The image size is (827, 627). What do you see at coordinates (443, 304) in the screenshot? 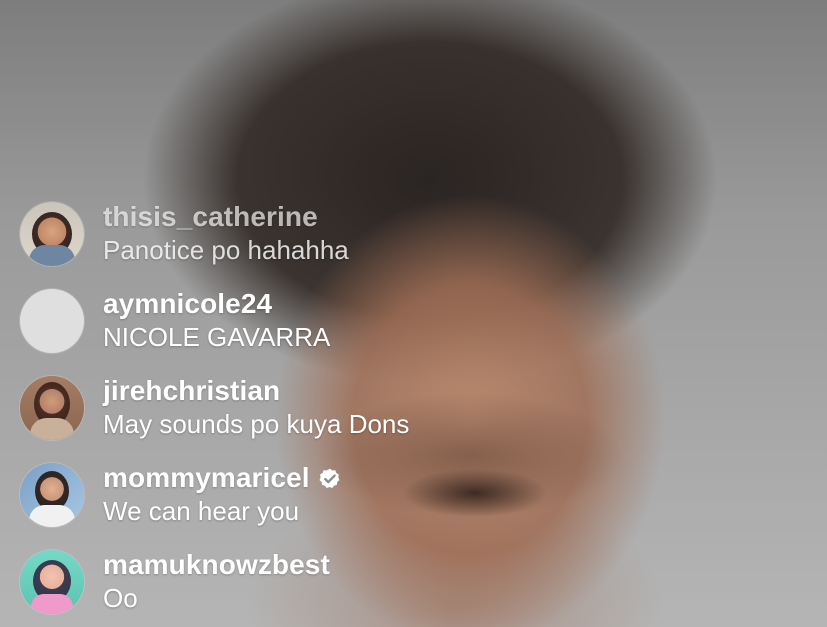
I see `username-row: aymnicole24` at bounding box center [443, 304].